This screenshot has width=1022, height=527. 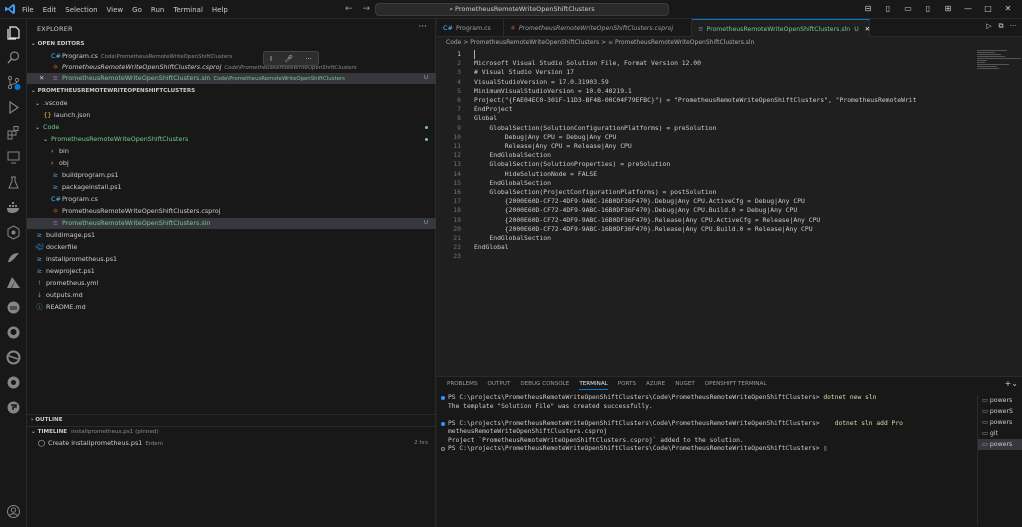 What do you see at coordinates (13, 207) in the screenshot?
I see `docker-icon` at bounding box center [13, 207].